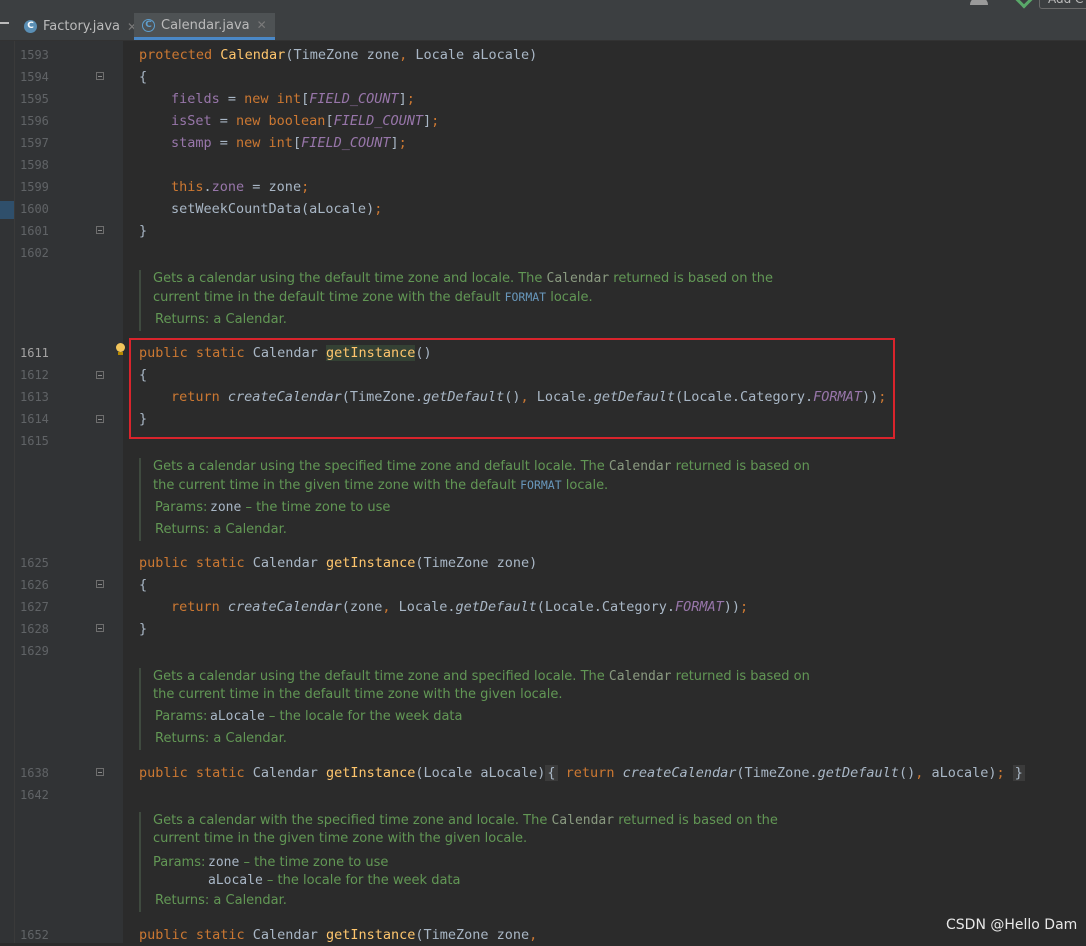 The image size is (1086, 946). Describe the element at coordinates (732, 607) in the screenshot. I see `args: ))` at that location.